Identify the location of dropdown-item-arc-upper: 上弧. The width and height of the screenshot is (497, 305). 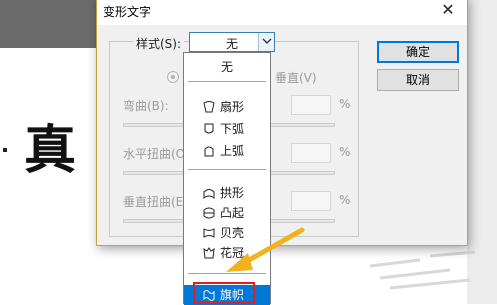
(227, 151).